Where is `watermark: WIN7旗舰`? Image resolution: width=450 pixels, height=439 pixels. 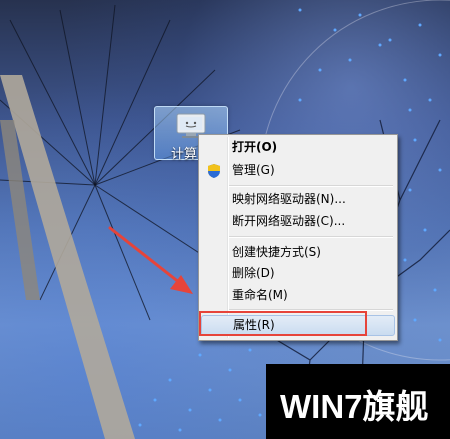 watermark: WIN7旗舰 is located at coordinates (358, 401).